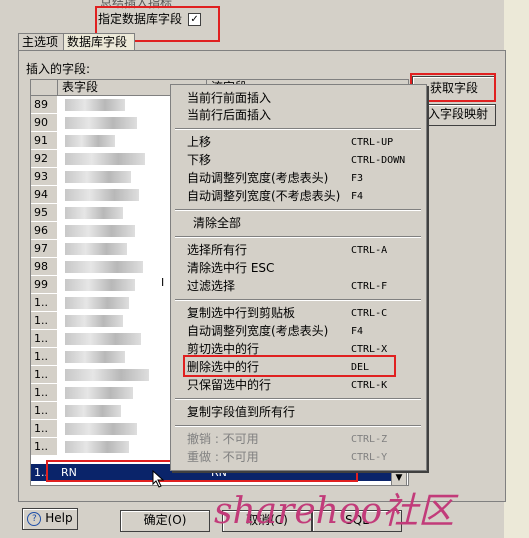 The height and width of the screenshot is (538, 529). I want to click on row-number: 92, so click(44, 159).